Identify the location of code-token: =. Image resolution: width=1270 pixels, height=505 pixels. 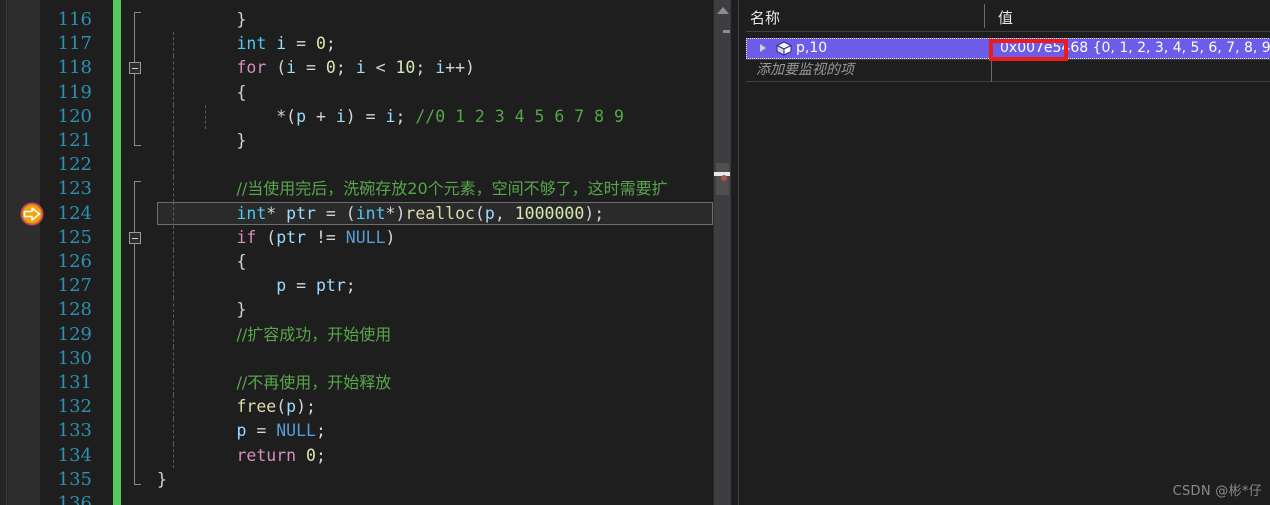
(311, 68).